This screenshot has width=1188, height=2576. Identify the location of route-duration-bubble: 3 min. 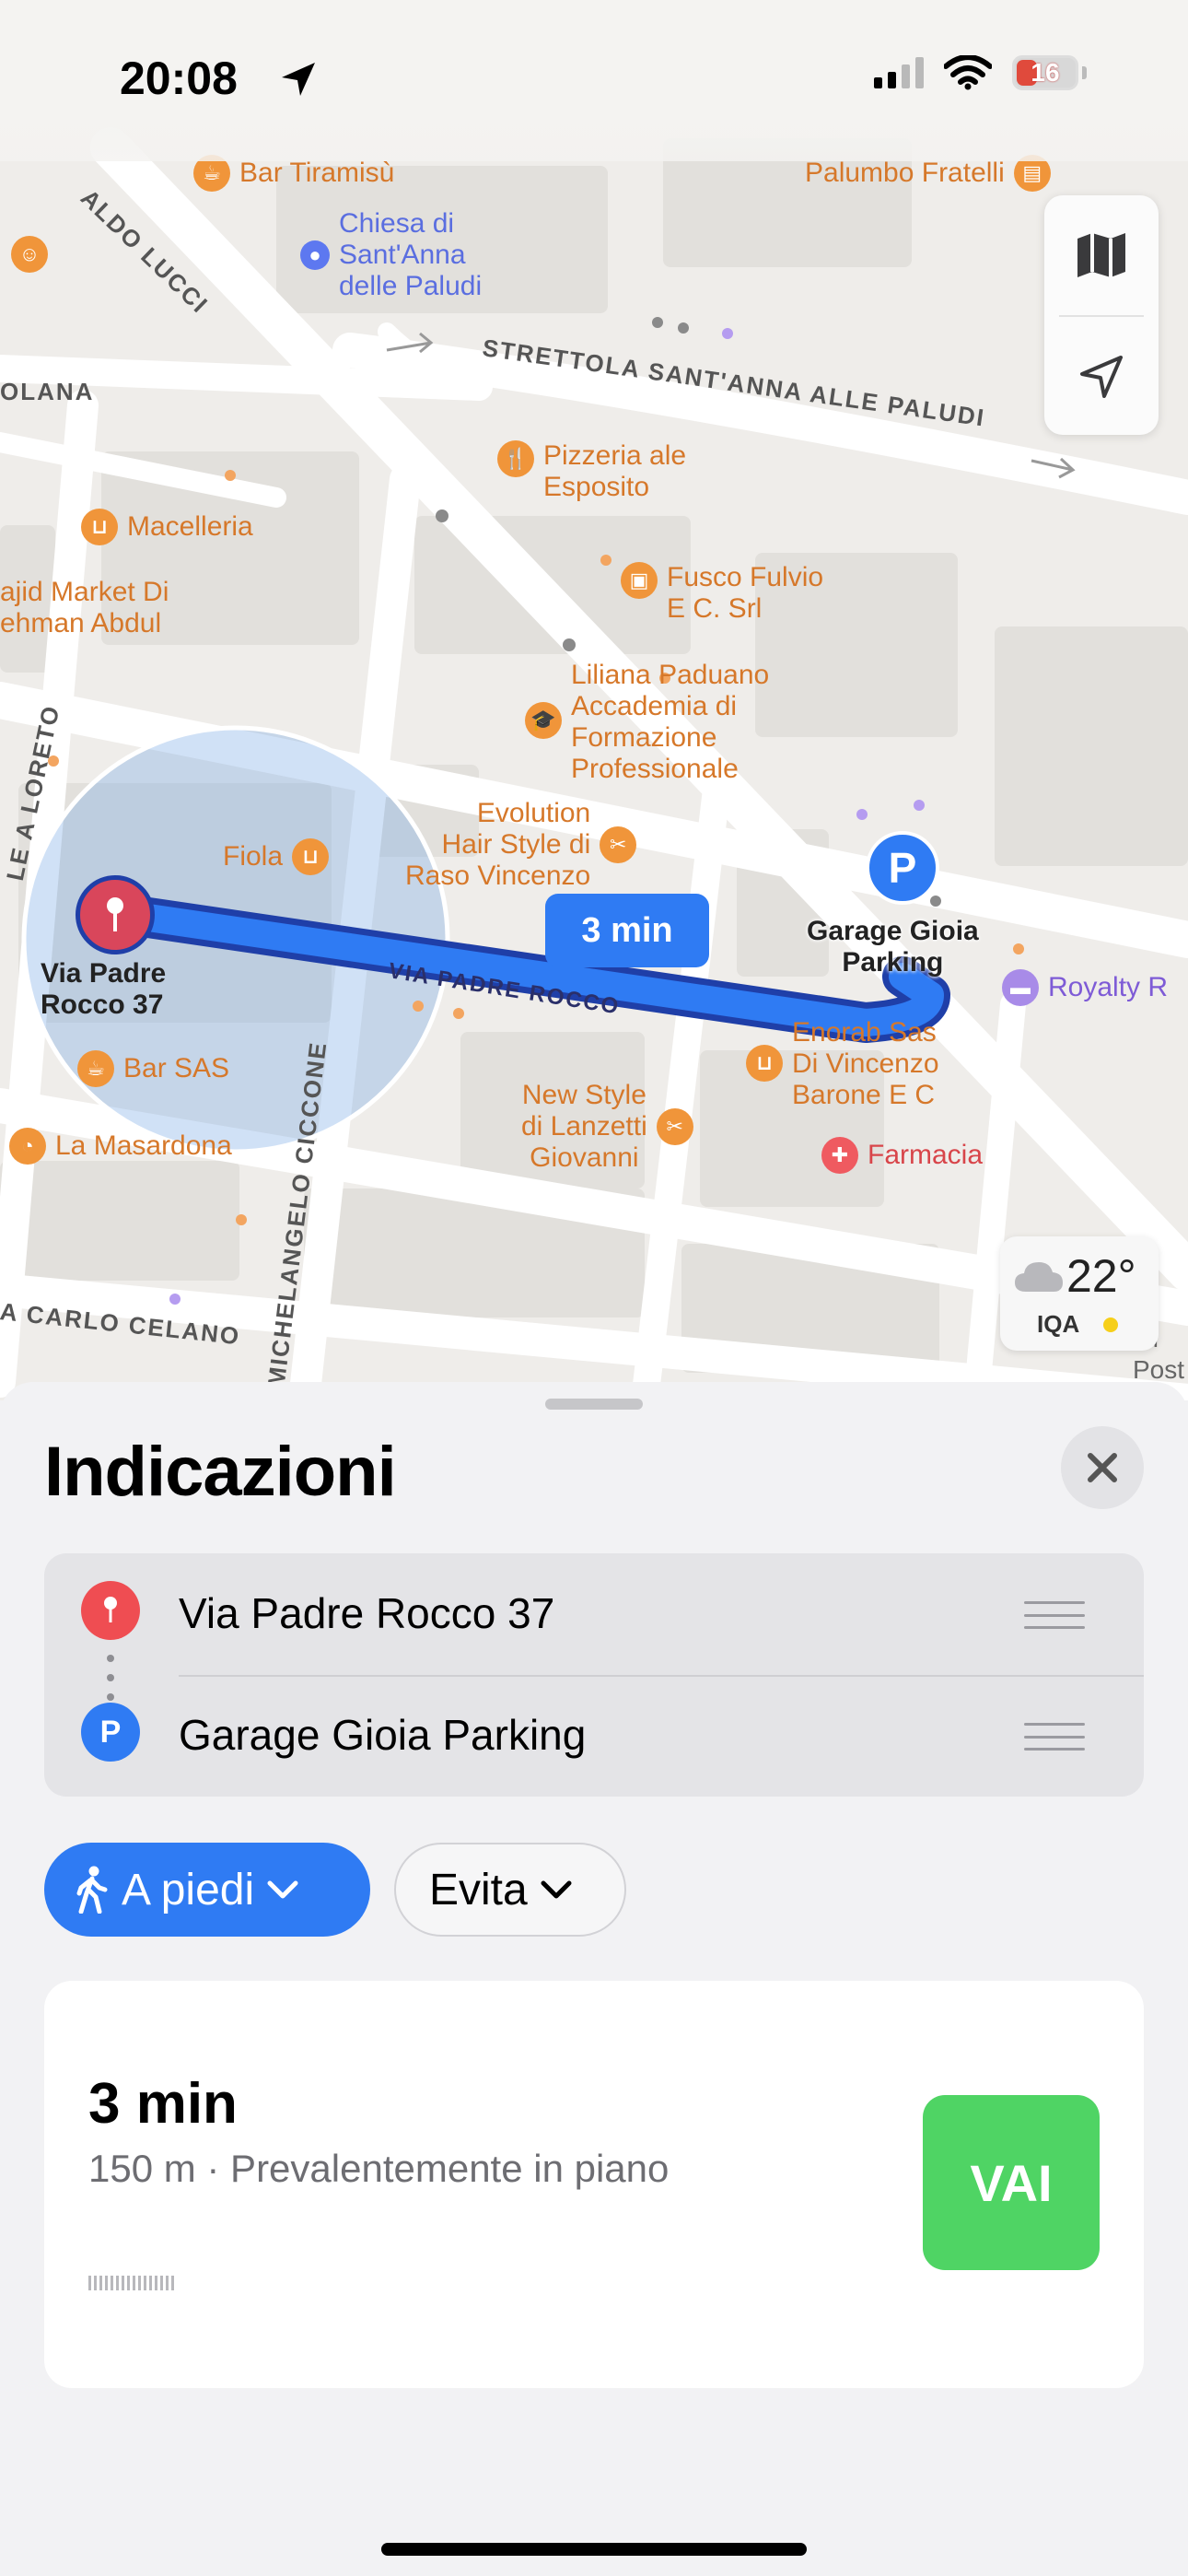
(627, 938).